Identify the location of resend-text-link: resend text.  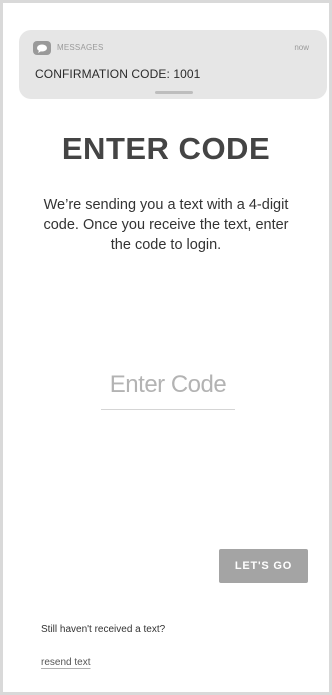
(65, 662).